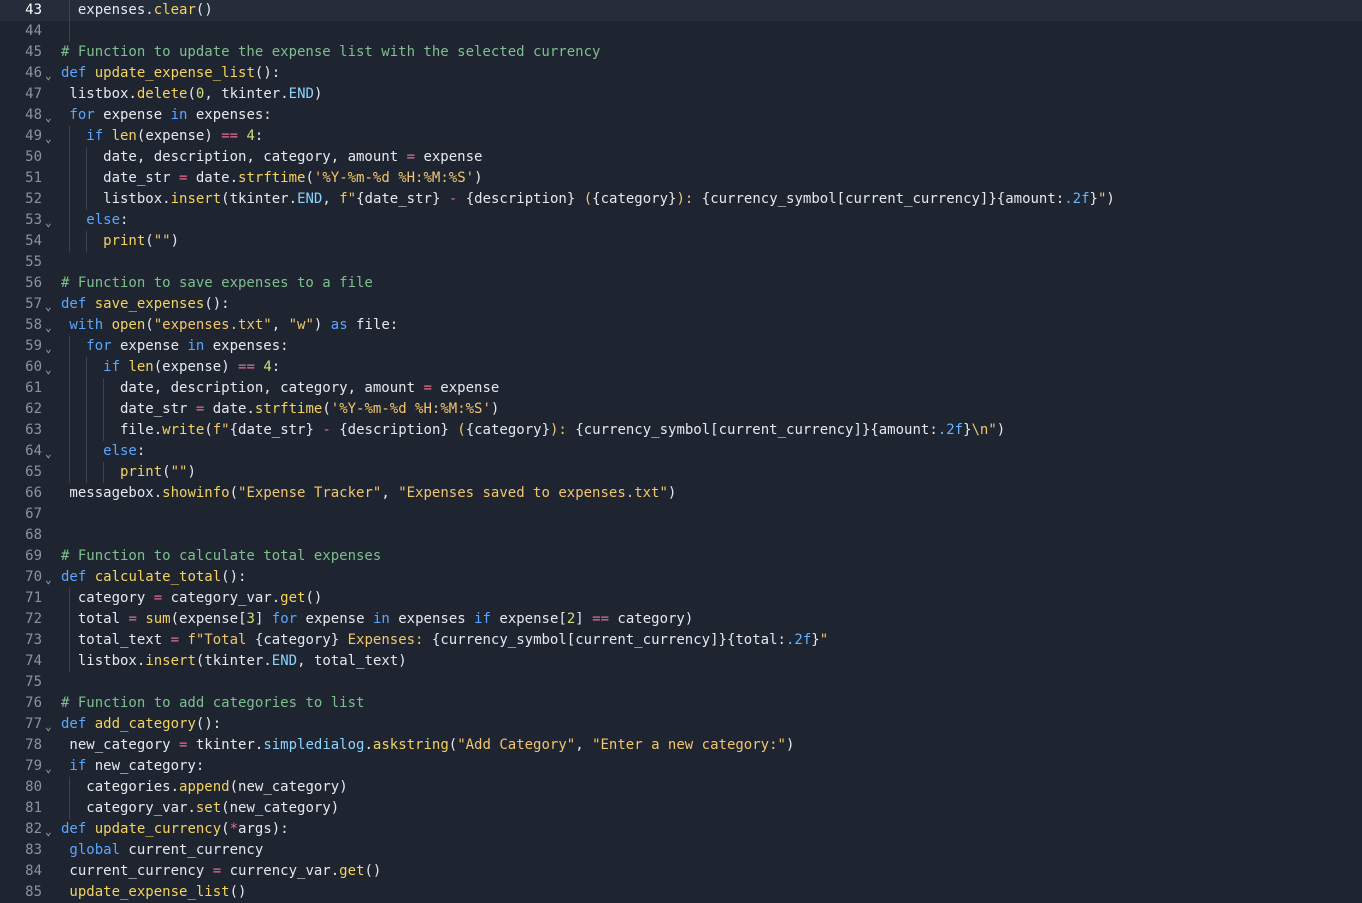 Image resolution: width=1362 pixels, height=903 pixels. Describe the element at coordinates (335, 640) in the screenshot. I see `code-token: }` at that location.